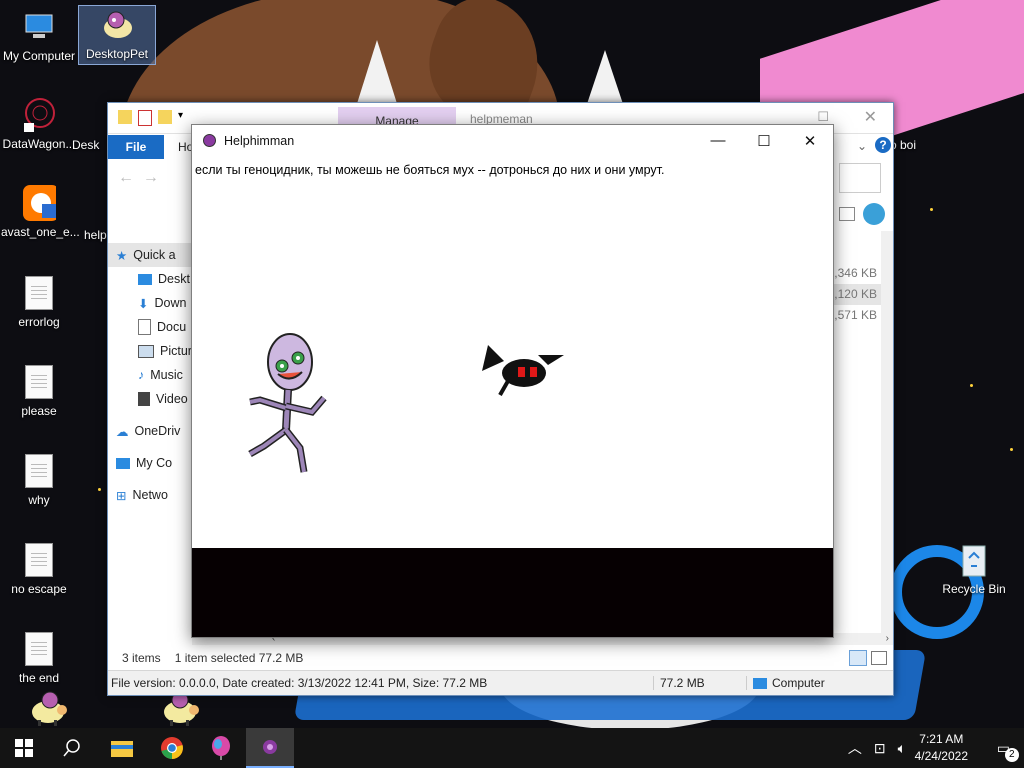 The width and height of the screenshot is (1024, 768). I want to click on player-character, so click(287, 406).